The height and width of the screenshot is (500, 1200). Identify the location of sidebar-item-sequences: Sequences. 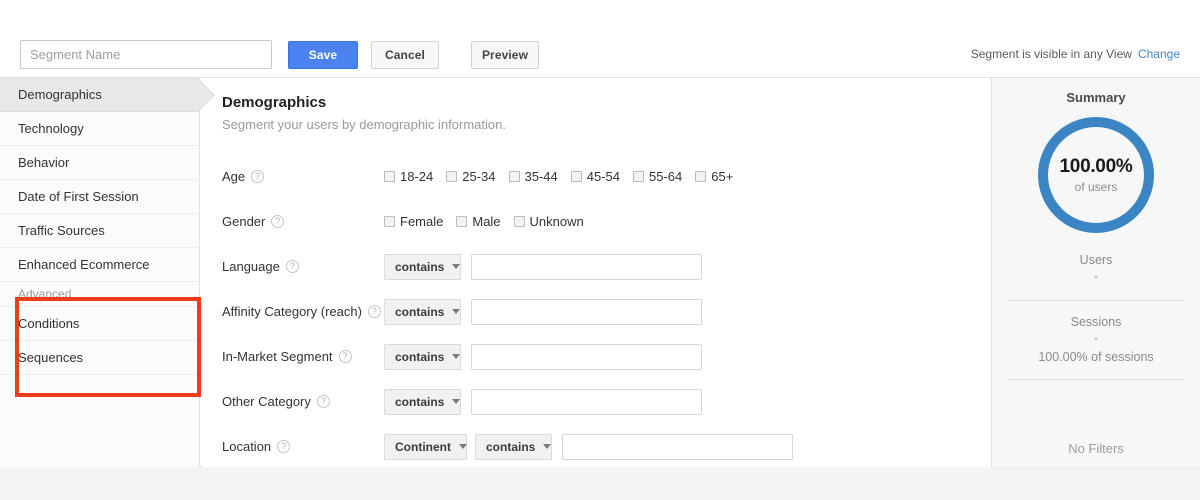
(99, 358).